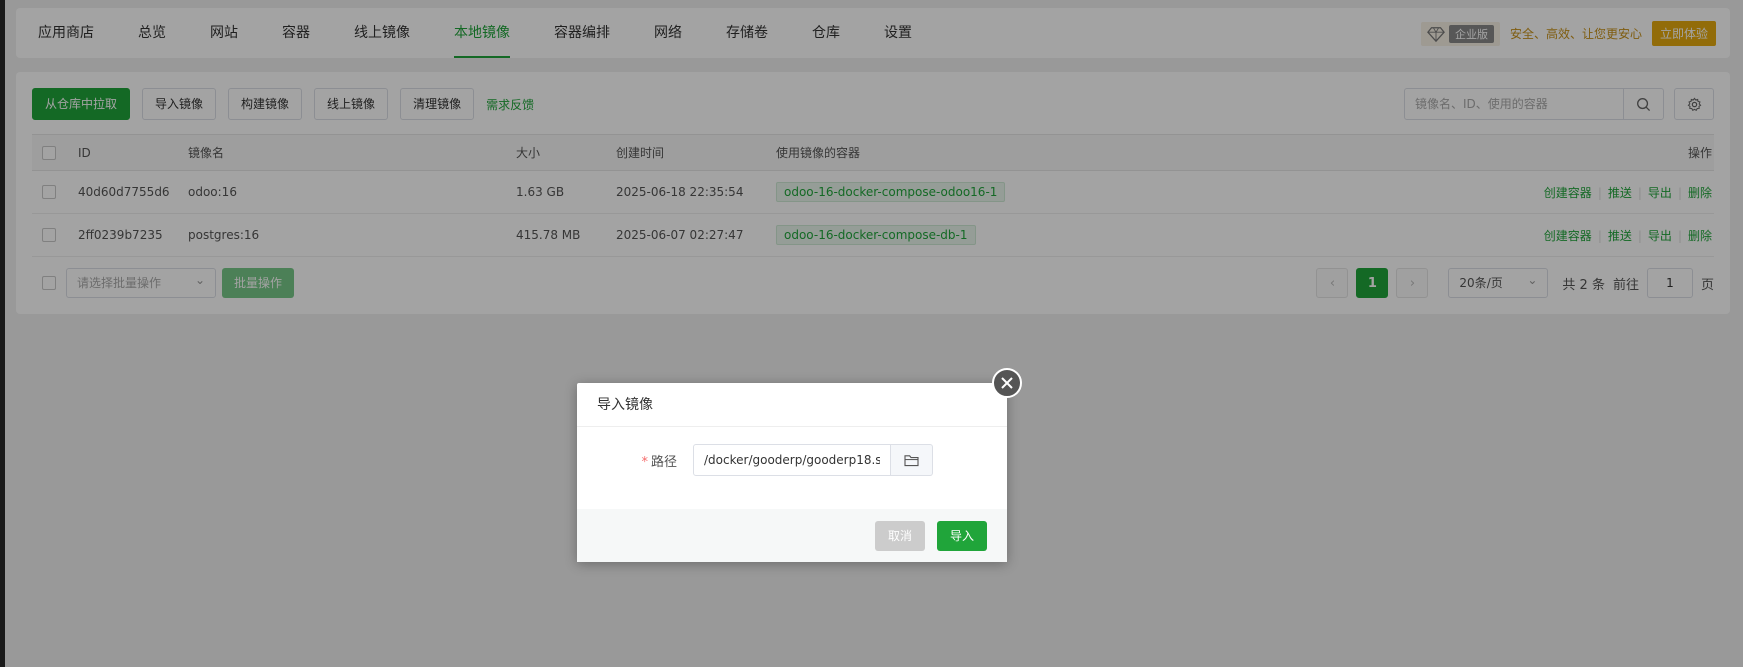  What do you see at coordinates (644, 462) in the screenshot?
I see `required-mark: *` at bounding box center [644, 462].